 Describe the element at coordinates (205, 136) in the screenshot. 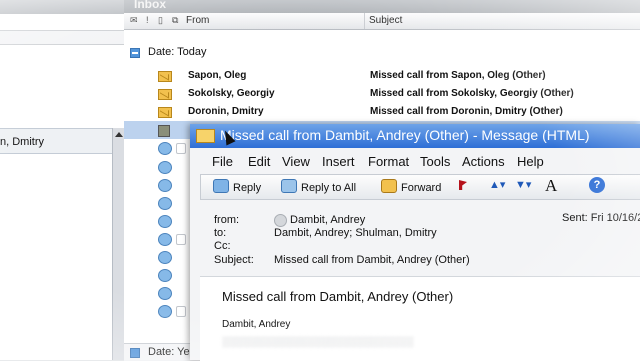

I see `envelope-icon` at that location.